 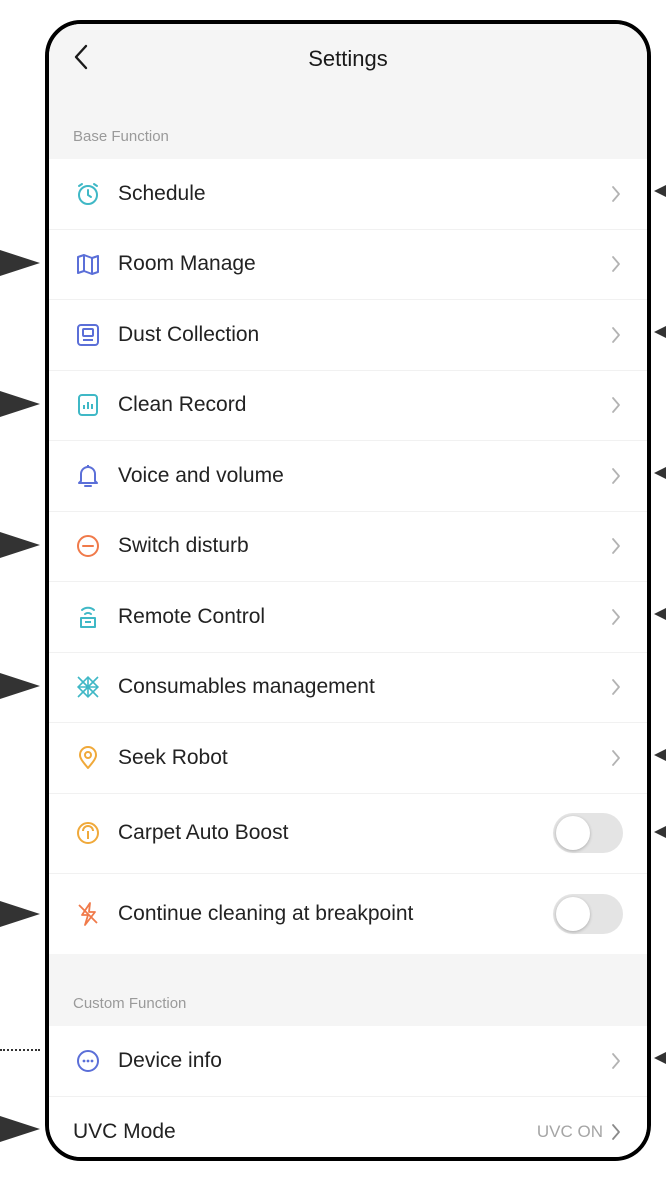 I want to click on list-item-label: Carpet Auto Boost, so click(x=203, y=832).